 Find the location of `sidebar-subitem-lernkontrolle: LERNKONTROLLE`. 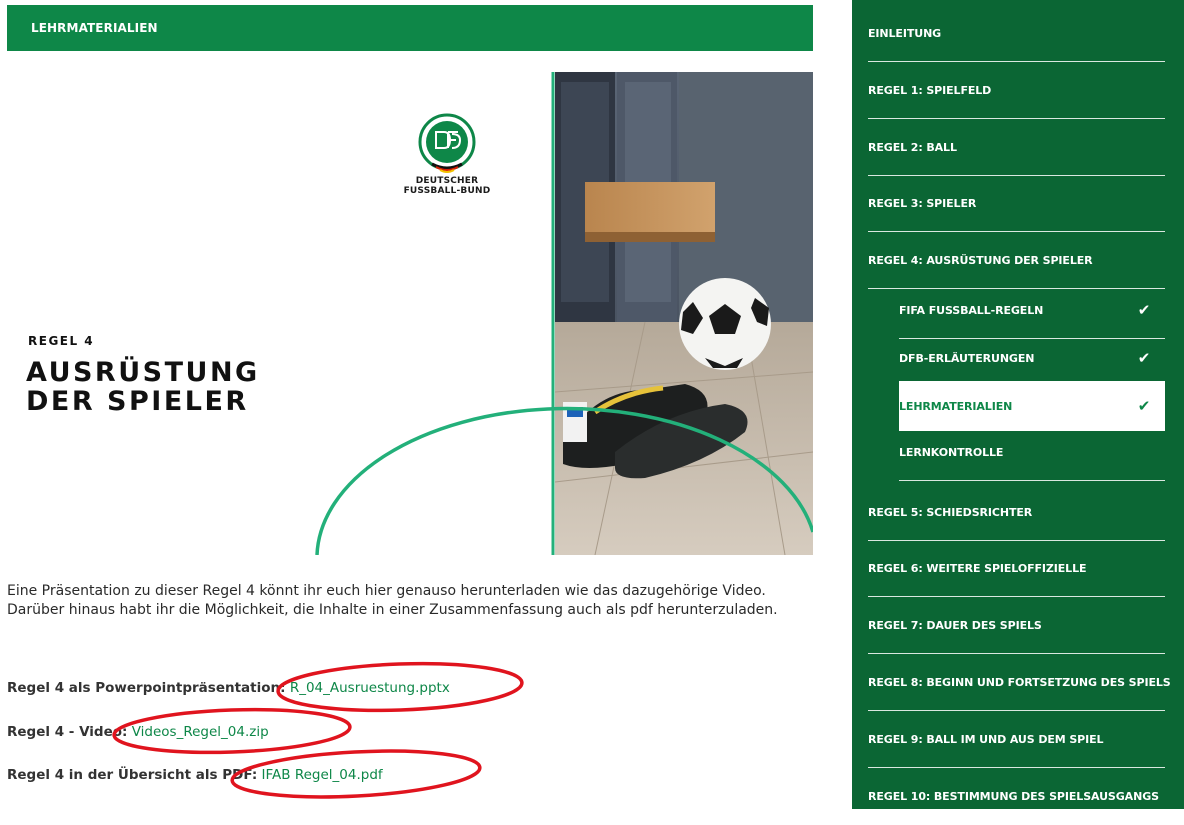

sidebar-subitem-lernkontrolle: LERNKONTROLLE is located at coordinates (1032, 452).